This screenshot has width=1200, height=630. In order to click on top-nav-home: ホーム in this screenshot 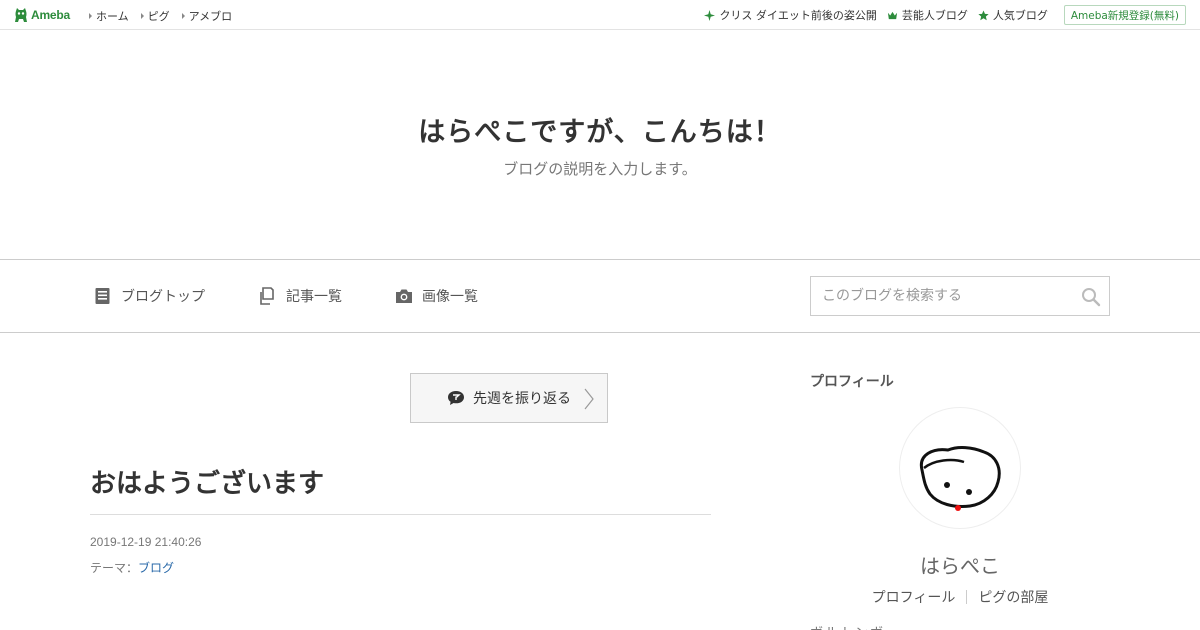, I will do `click(109, 16)`.